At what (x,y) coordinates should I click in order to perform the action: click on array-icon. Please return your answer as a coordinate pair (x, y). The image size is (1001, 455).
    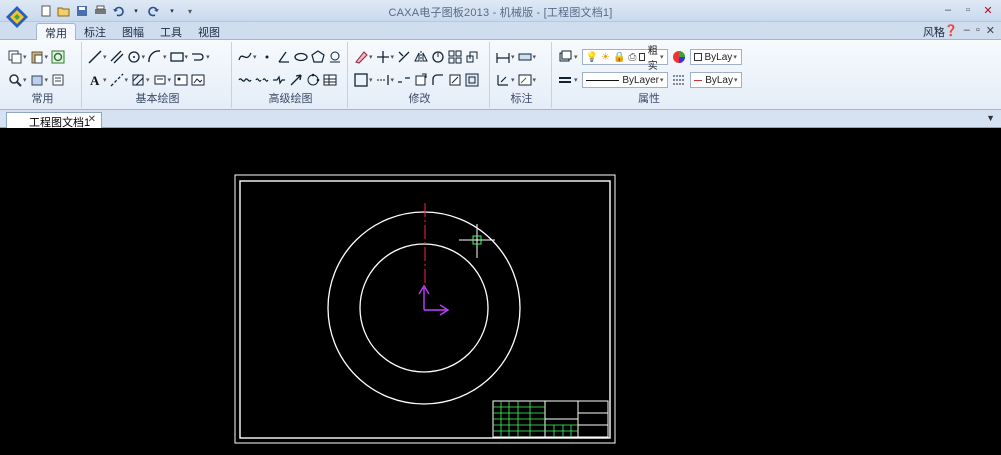
    Looking at the image, I should click on (455, 57).